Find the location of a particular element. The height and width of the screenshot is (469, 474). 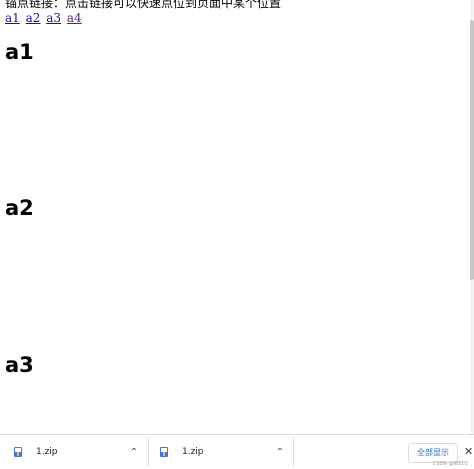

watermark: CSDN @IBE03 is located at coordinates (450, 464).